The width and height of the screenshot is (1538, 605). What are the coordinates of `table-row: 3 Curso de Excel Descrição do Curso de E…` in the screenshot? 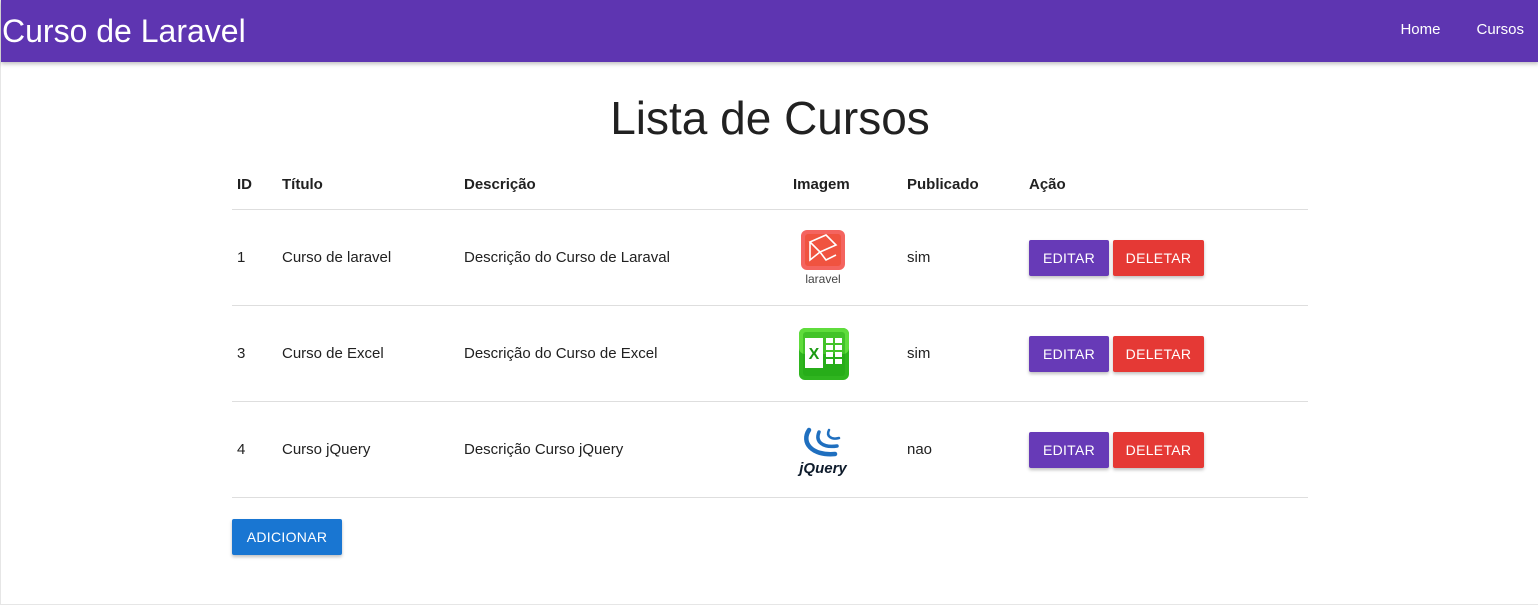 It's located at (770, 353).